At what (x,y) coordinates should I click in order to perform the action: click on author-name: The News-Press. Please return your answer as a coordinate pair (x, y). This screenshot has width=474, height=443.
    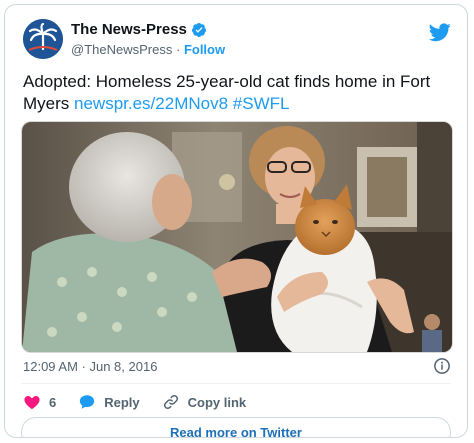
    Looking at the image, I should click on (129, 29).